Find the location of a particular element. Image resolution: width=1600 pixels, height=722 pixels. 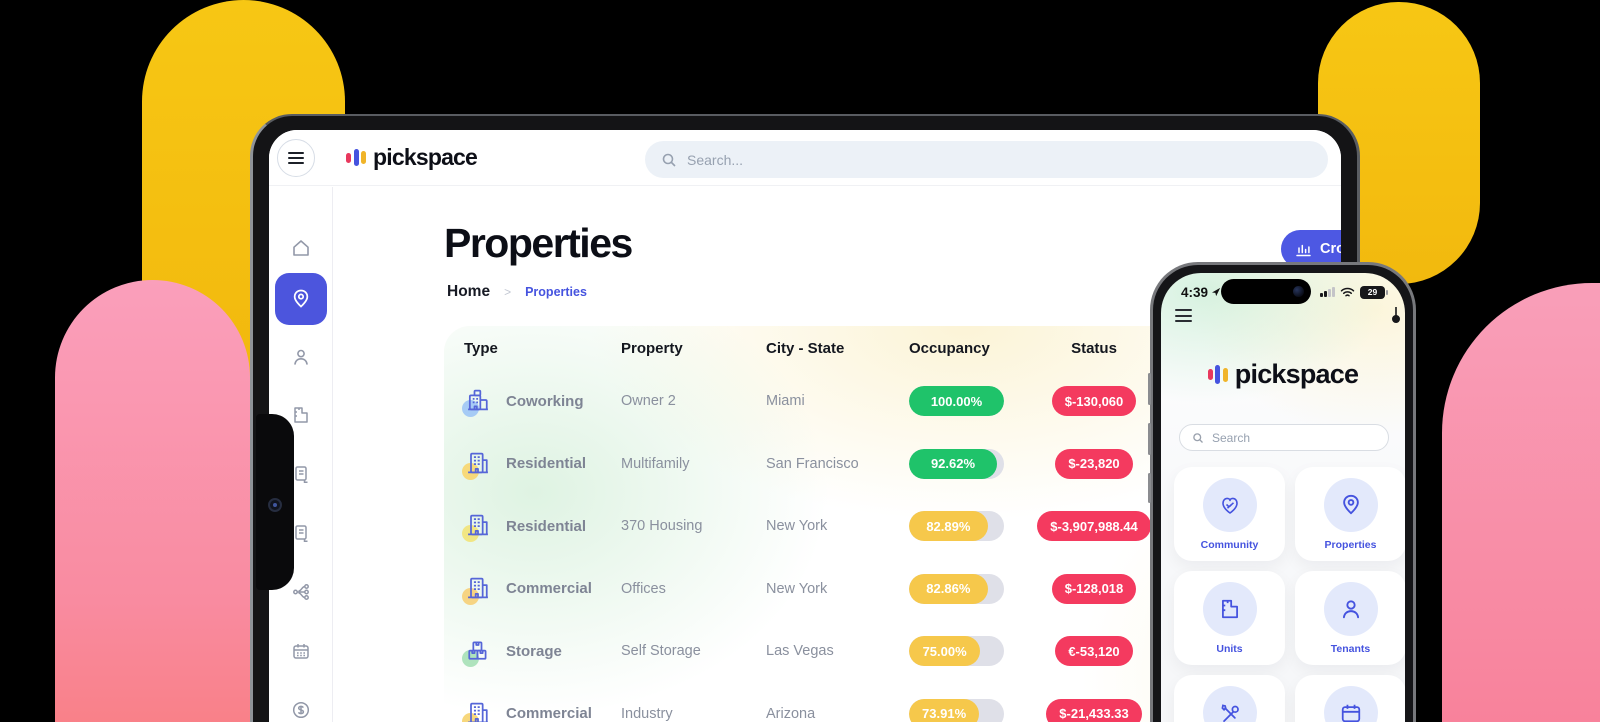

breadcrumb-home-link: Home is located at coordinates (468, 292).